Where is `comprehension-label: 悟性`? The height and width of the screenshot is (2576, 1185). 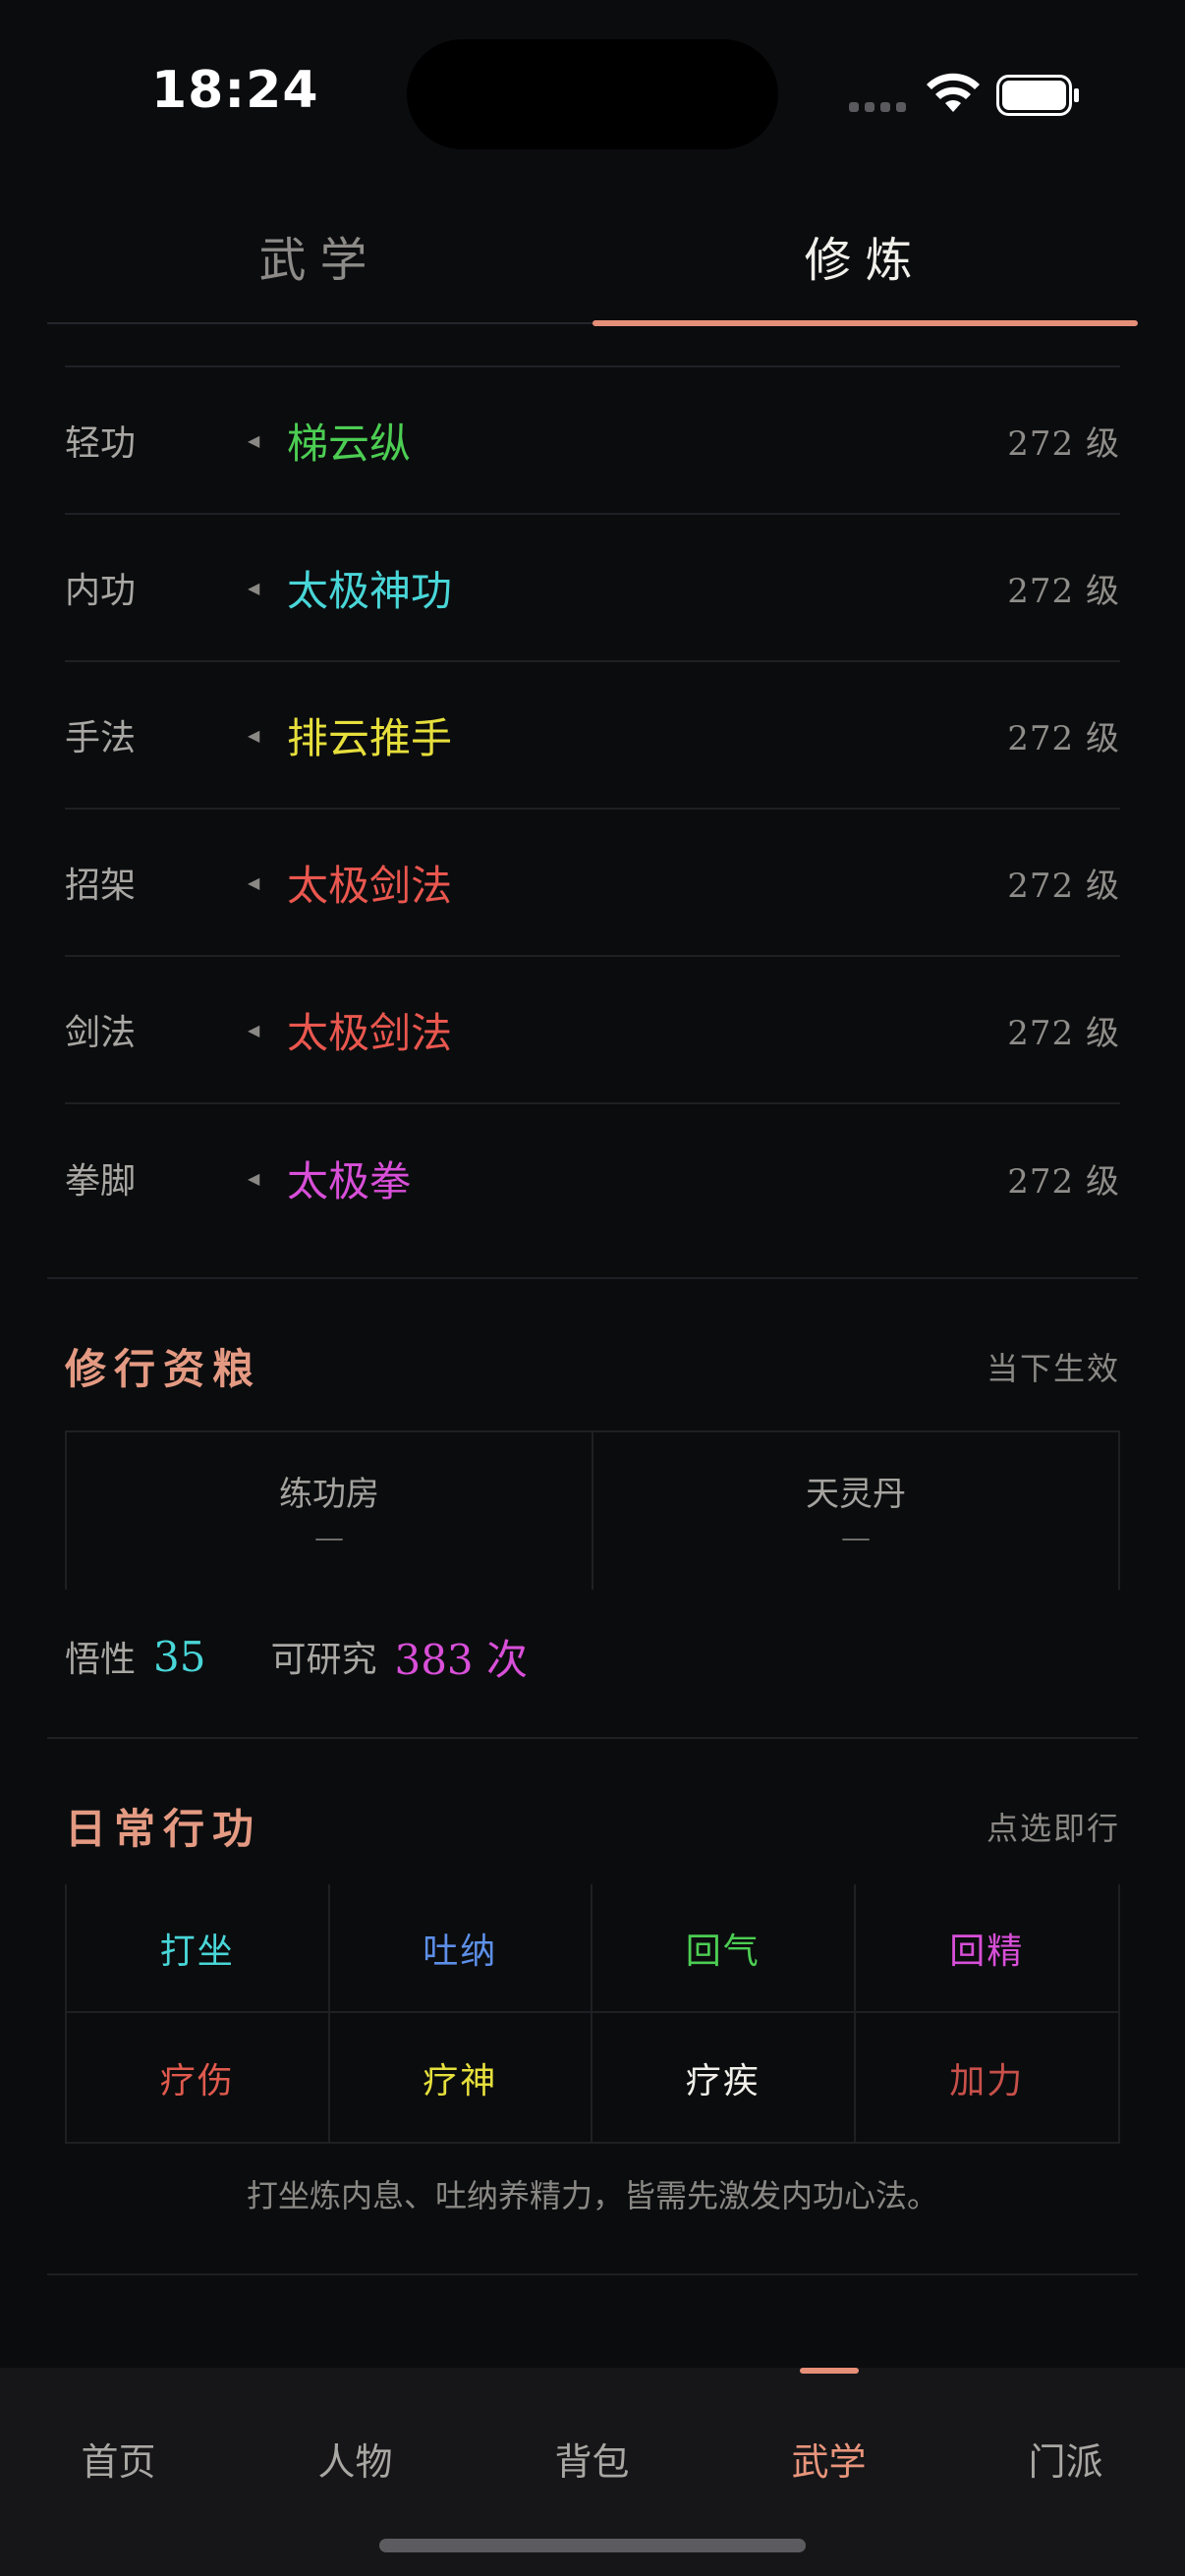
comprehension-label: 悟性 is located at coordinates (101, 1660).